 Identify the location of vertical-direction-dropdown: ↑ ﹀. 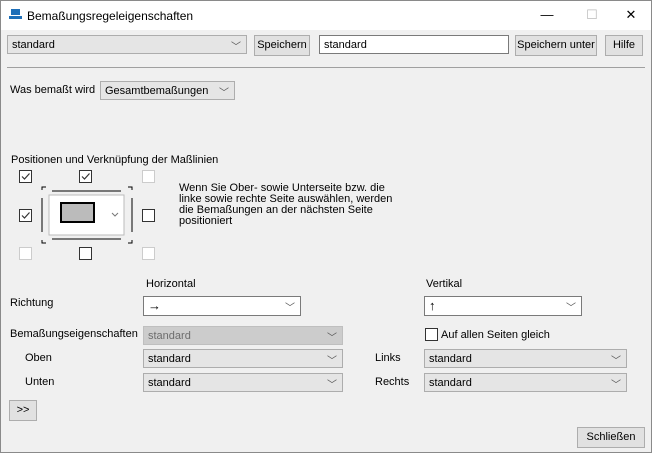
(503, 306).